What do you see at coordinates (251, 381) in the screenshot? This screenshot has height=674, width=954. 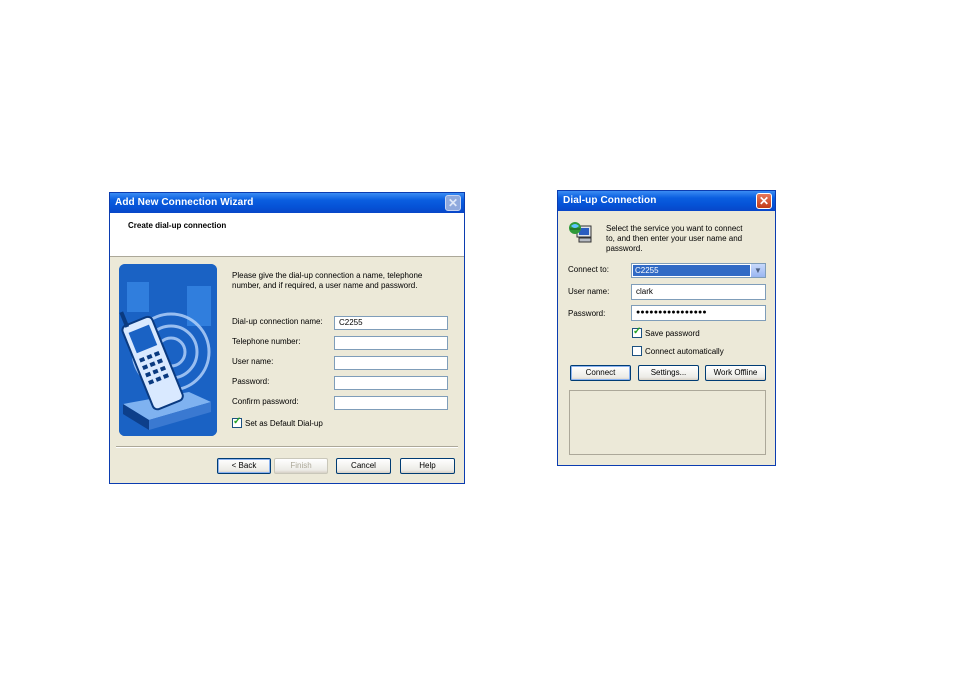 I see `wizard-password-label: Password:` at bounding box center [251, 381].